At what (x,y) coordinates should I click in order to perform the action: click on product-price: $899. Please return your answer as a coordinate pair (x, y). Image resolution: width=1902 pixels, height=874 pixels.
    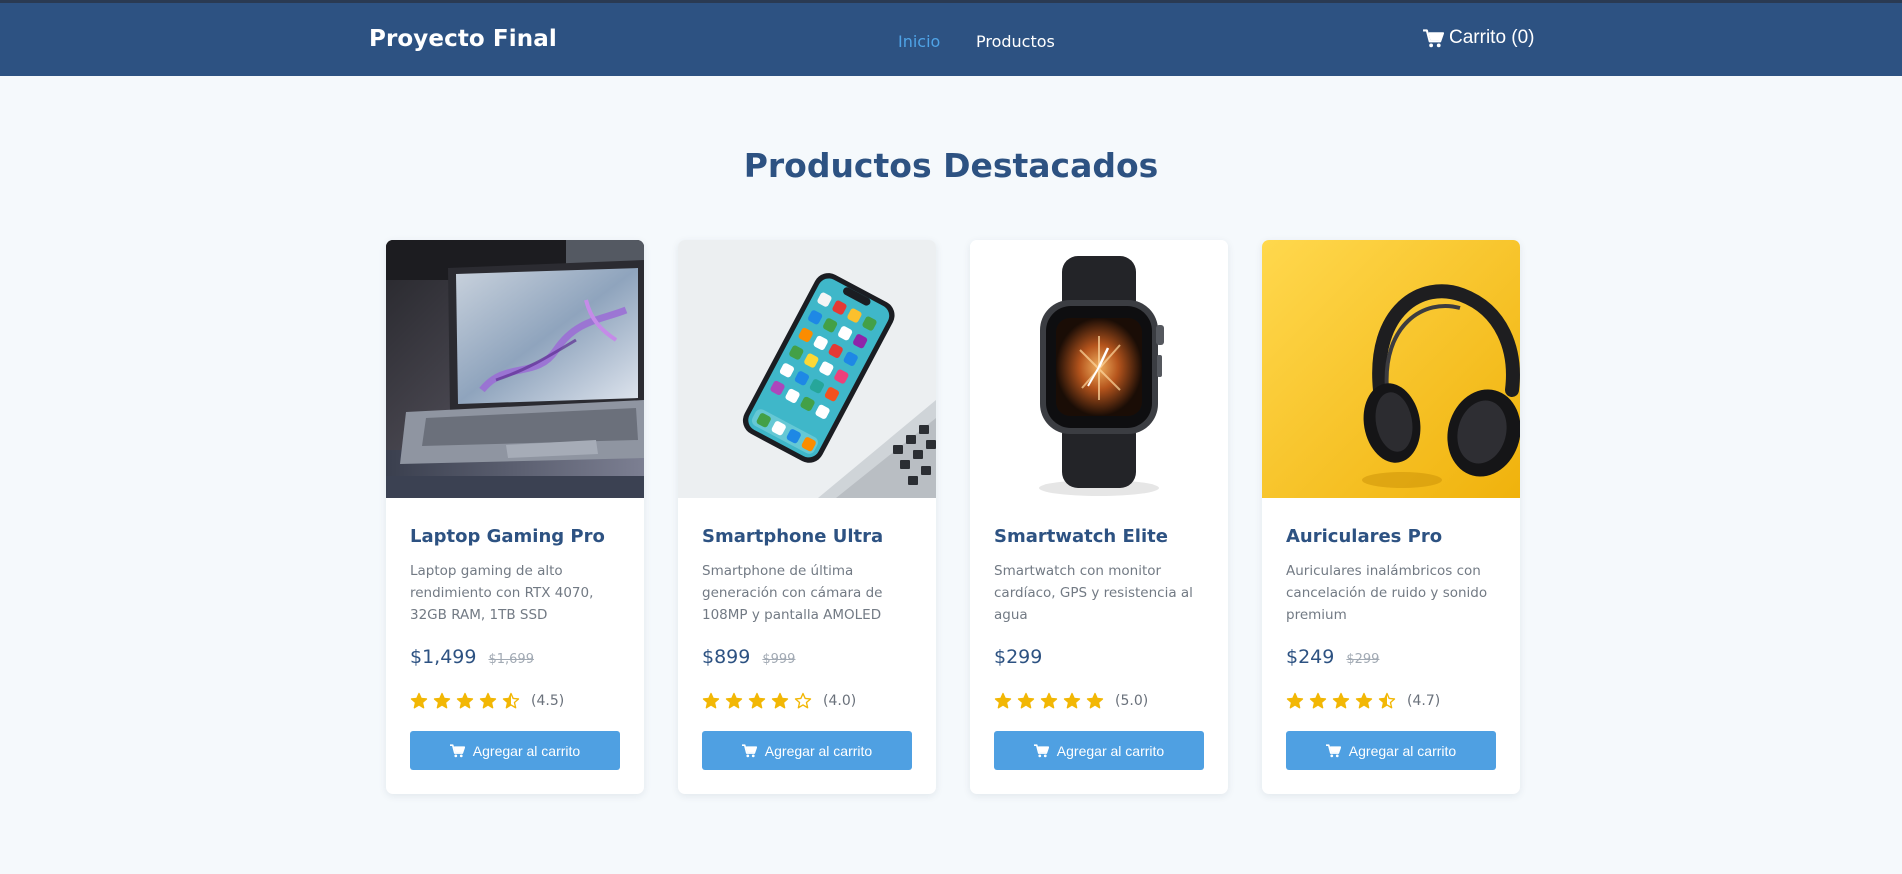
    Looking at the image, I should click on (726, 657).